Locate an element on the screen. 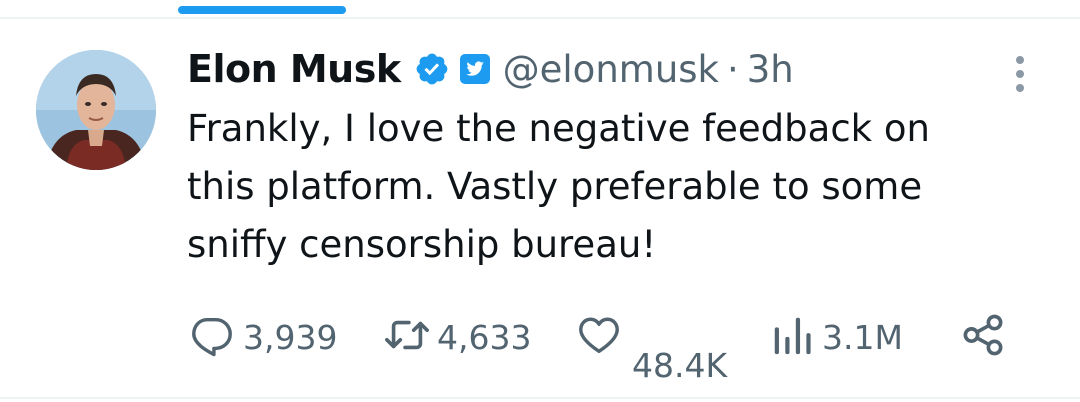 The height and width of the screenshot is (402, 1080). retweet-count: 4,633 is located at coordinates (484, 337).